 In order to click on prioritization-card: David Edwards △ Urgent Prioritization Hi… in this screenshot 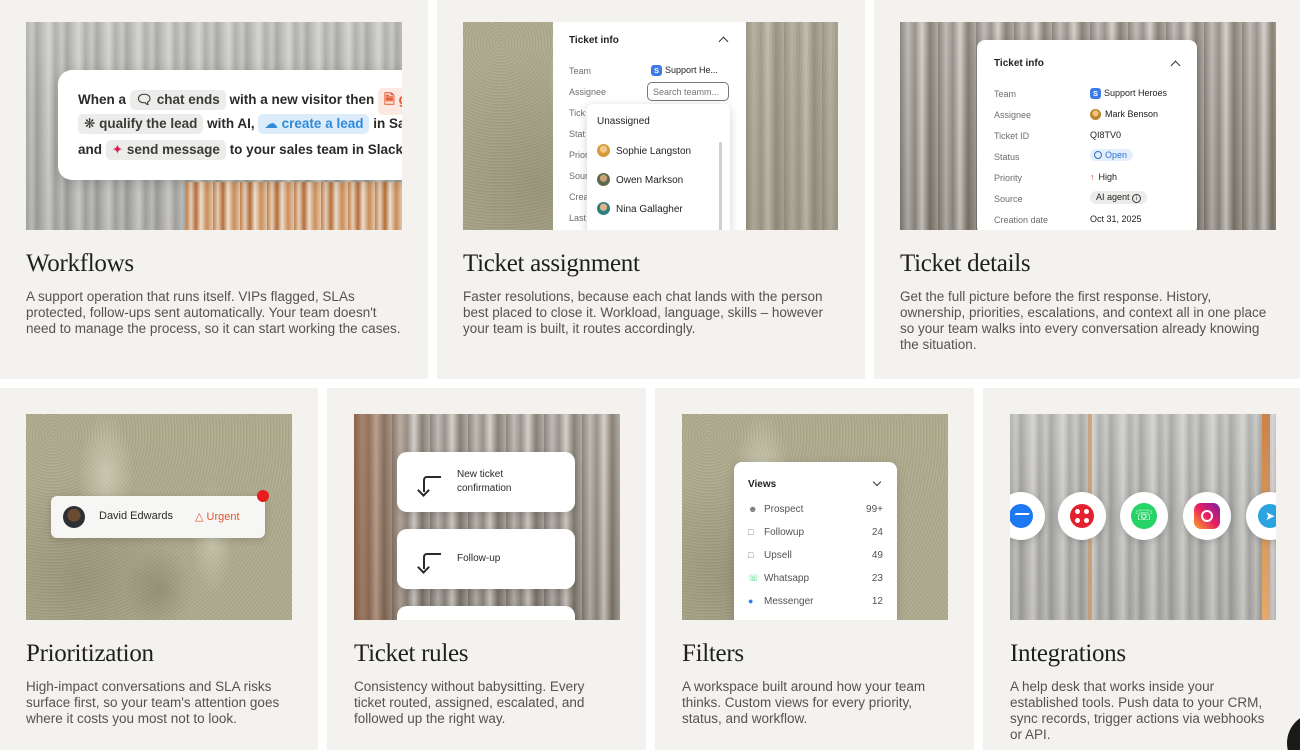, I will do `click(159, 569)`.